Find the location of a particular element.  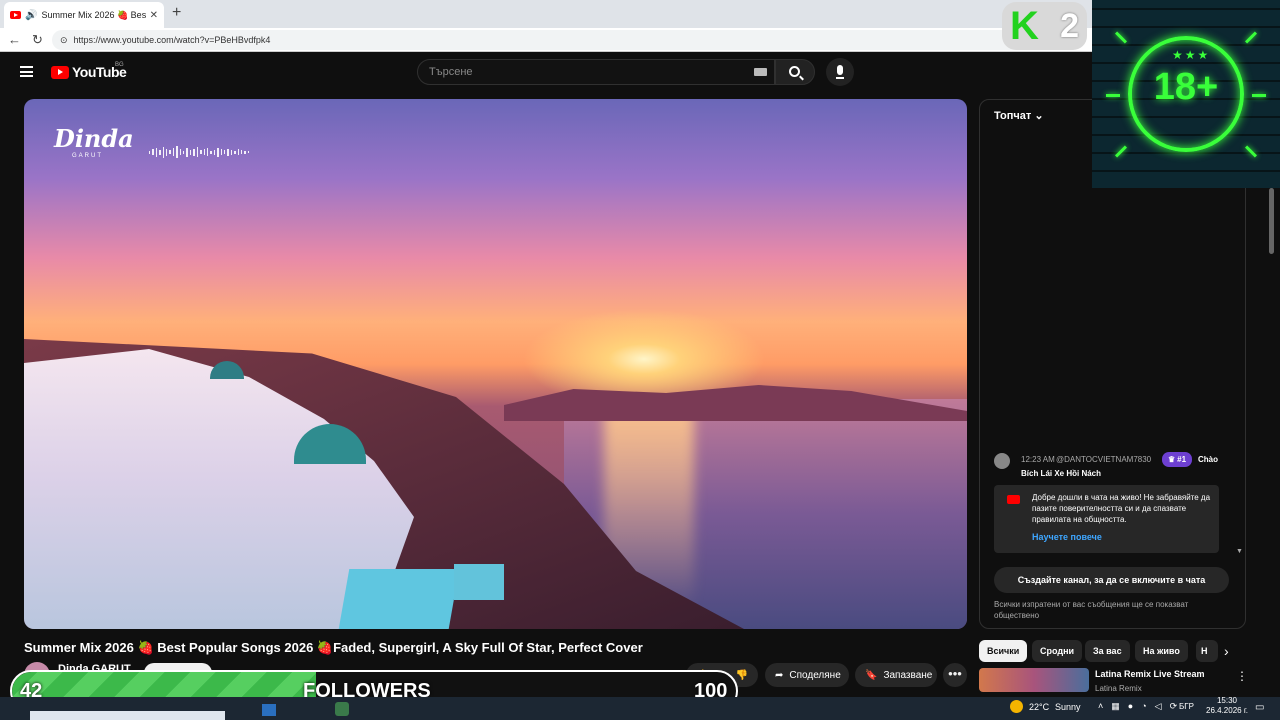

chat-message-text: Chào is located at coordinates (1208, 459).